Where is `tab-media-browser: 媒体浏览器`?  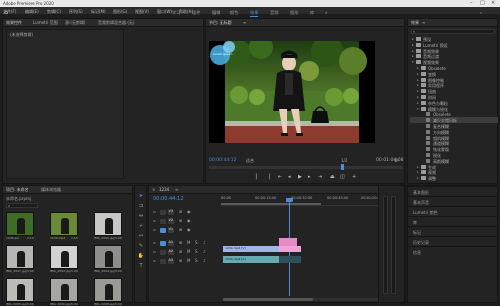
tab-media-browser: 媒体浏览器 is located at coordinates (51, 190).